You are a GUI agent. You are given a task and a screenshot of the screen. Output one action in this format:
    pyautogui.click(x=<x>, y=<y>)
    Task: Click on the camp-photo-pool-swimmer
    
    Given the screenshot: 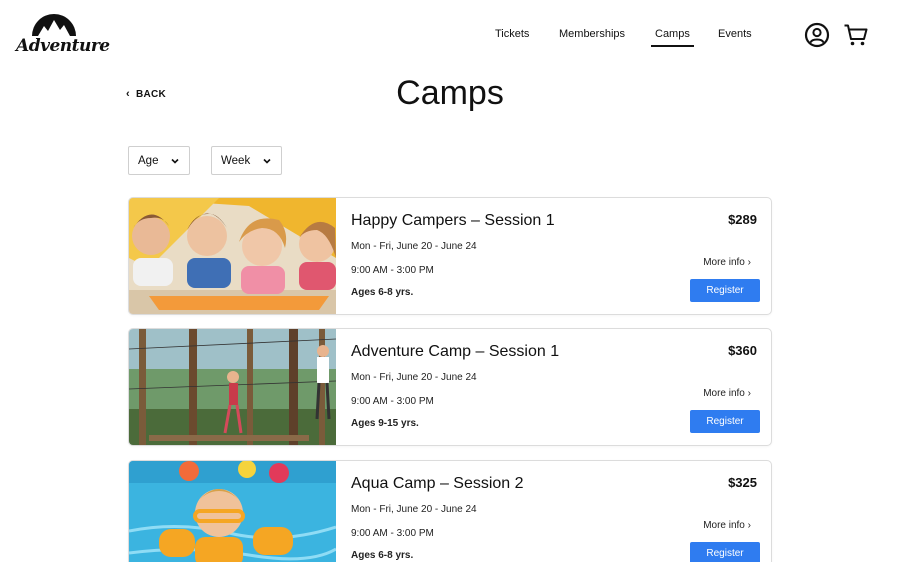 What is the action you would take?
    pyautogui.click(x=232, y=511)
    